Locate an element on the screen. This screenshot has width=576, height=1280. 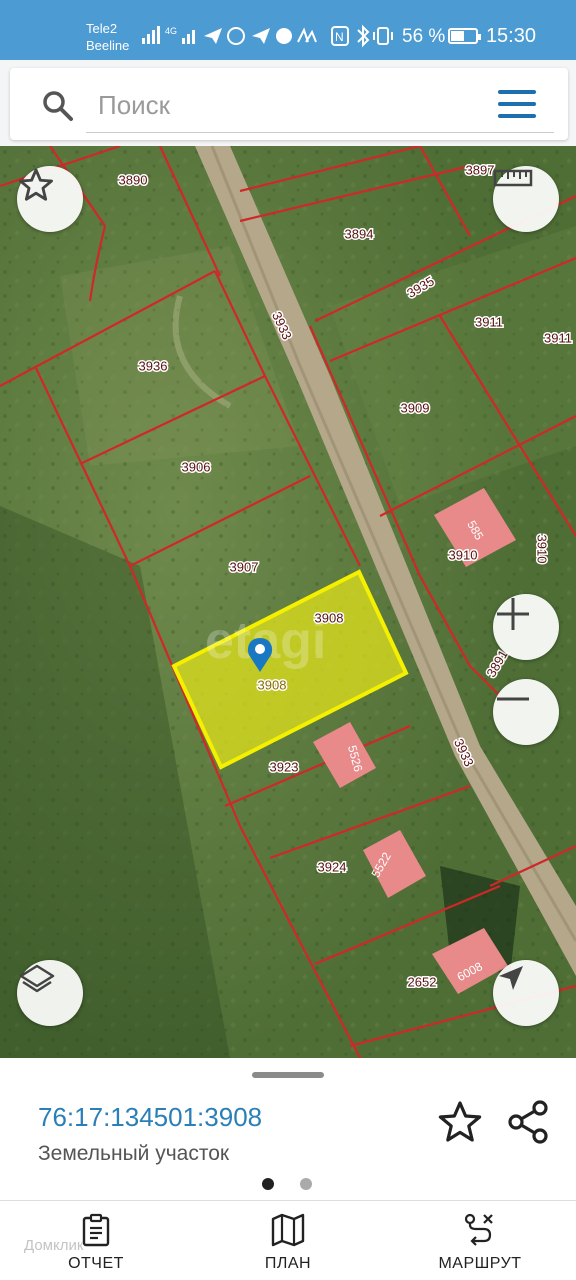
clock: 15:30 is located at coordinates (510, 36).